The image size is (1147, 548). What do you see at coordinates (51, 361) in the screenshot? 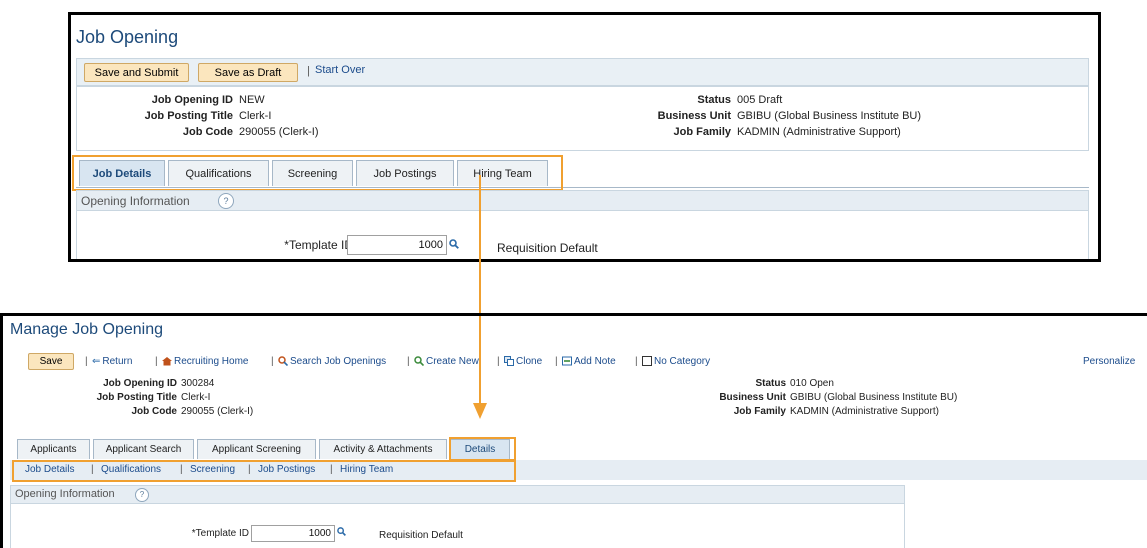
I see `save-button: Save` at bounding box center [51, 361].